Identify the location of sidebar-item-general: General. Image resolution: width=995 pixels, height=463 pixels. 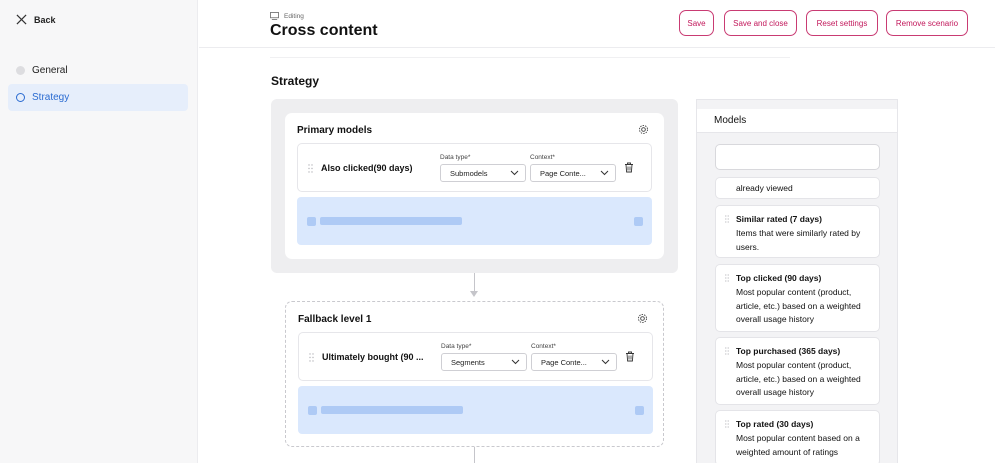
(98, 70).